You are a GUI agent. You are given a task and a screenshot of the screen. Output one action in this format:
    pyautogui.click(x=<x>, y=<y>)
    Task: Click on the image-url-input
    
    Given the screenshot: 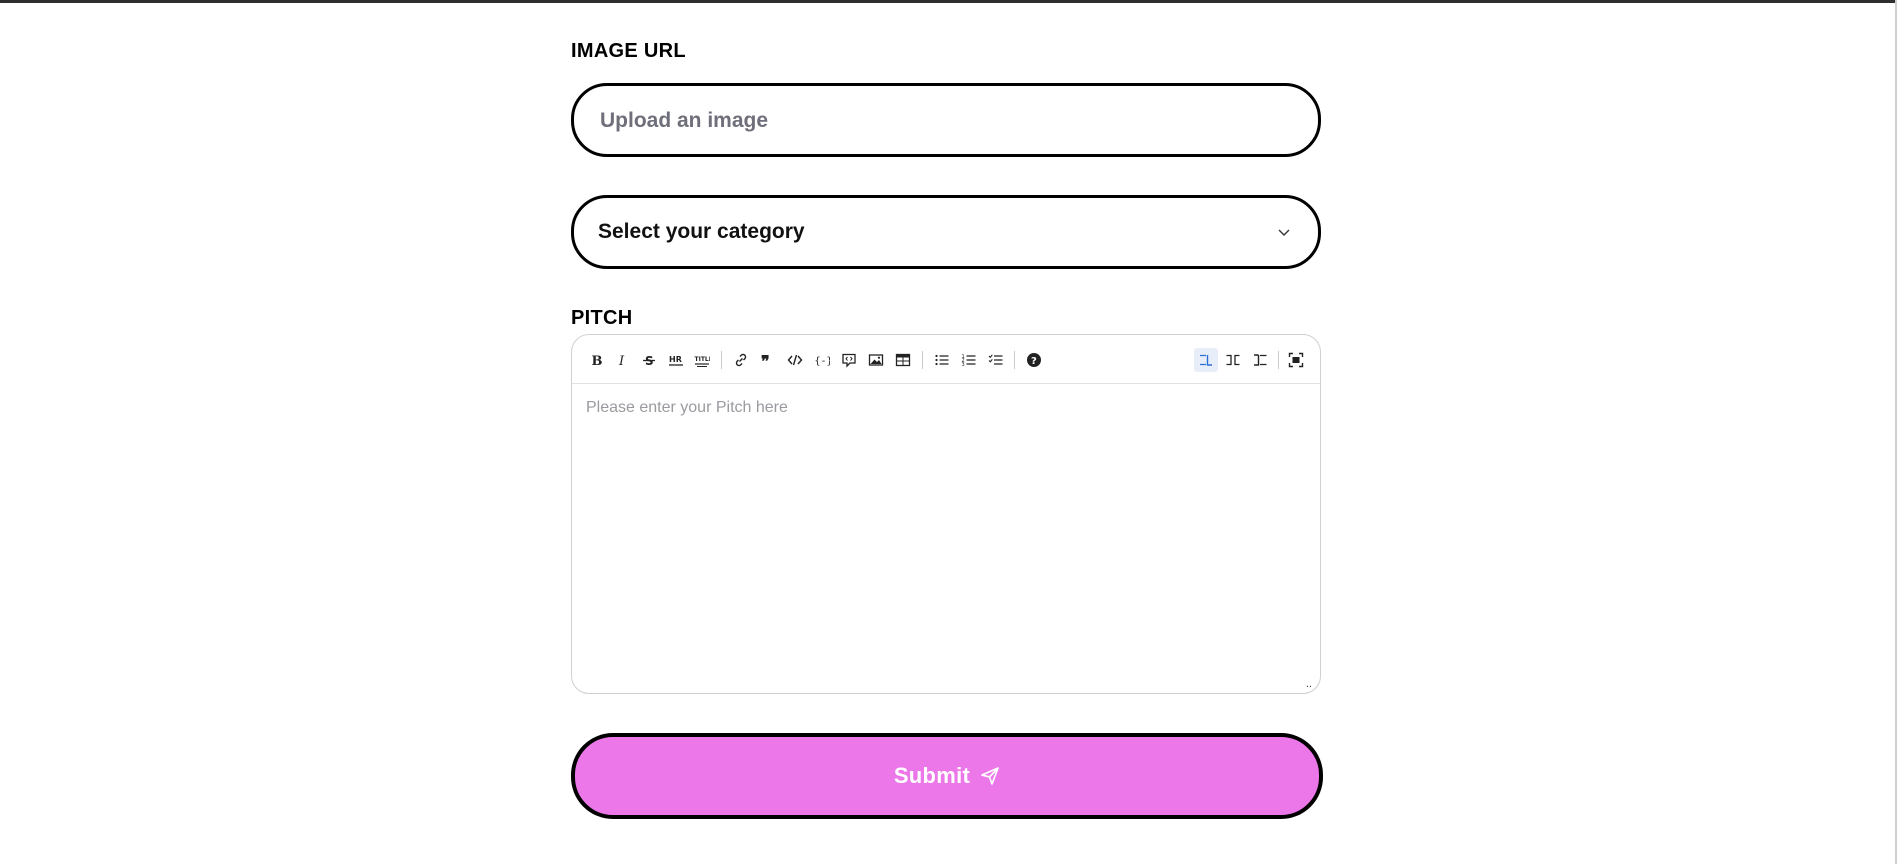 What is the action you would take?
    pyautogui.click(x=945, y=121)
    